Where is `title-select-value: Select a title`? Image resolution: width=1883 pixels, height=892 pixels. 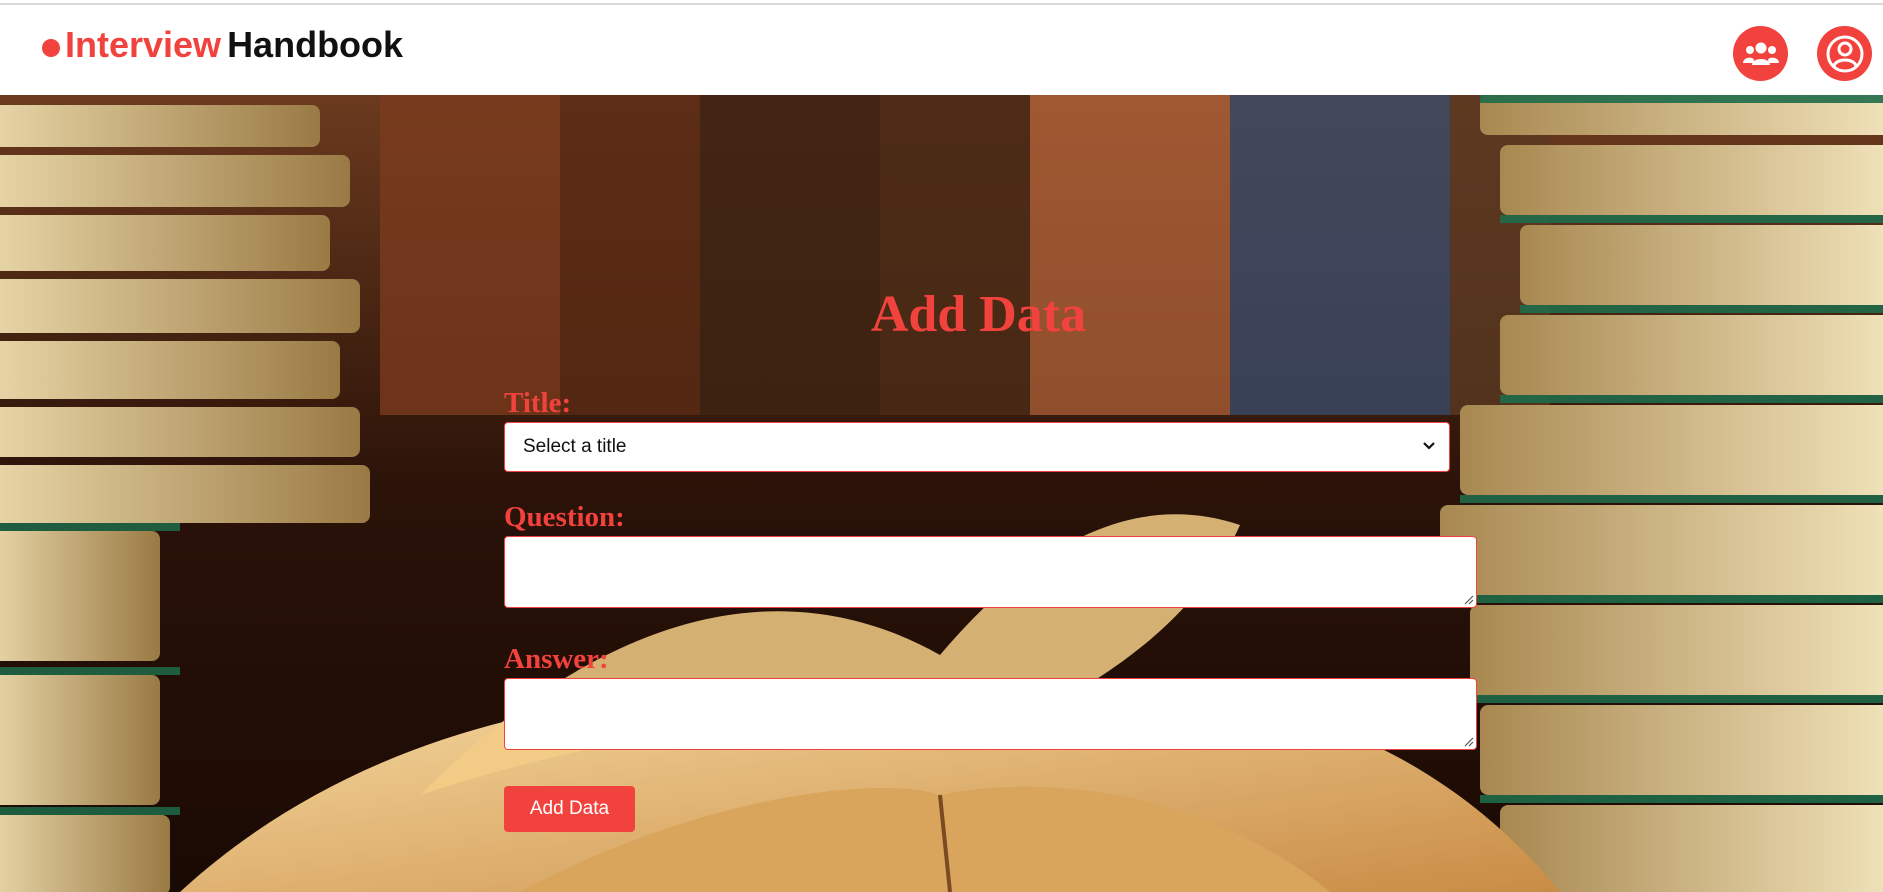 title-select-value: Select a title is located at coordinates (575, 446).